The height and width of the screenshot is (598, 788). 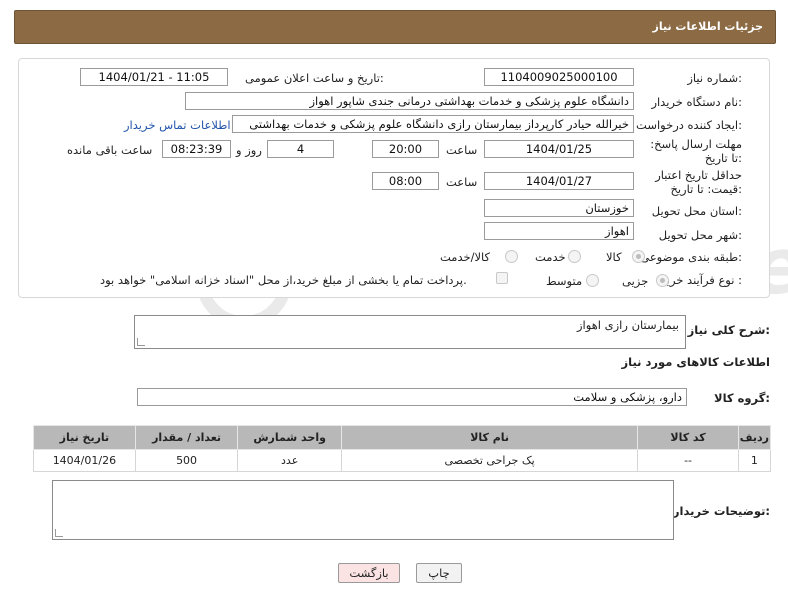 What do you see at coordinates (410, 332) in the screenshot?
I see `summary-textarea: بیمارستان رازی اهواز` at bounding box center [410, 332].